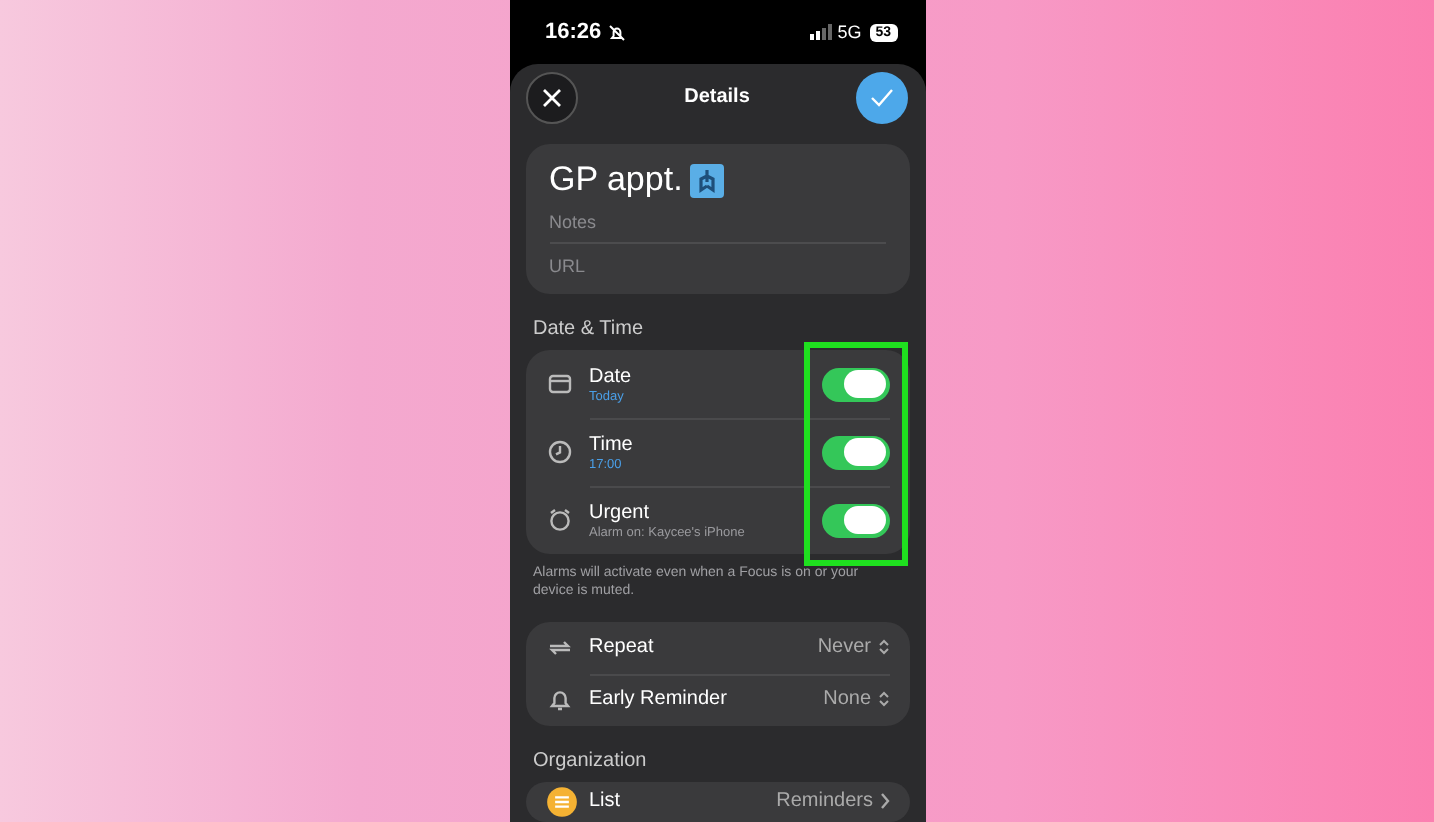  I want to click on row-label: List, so click(606, 801).